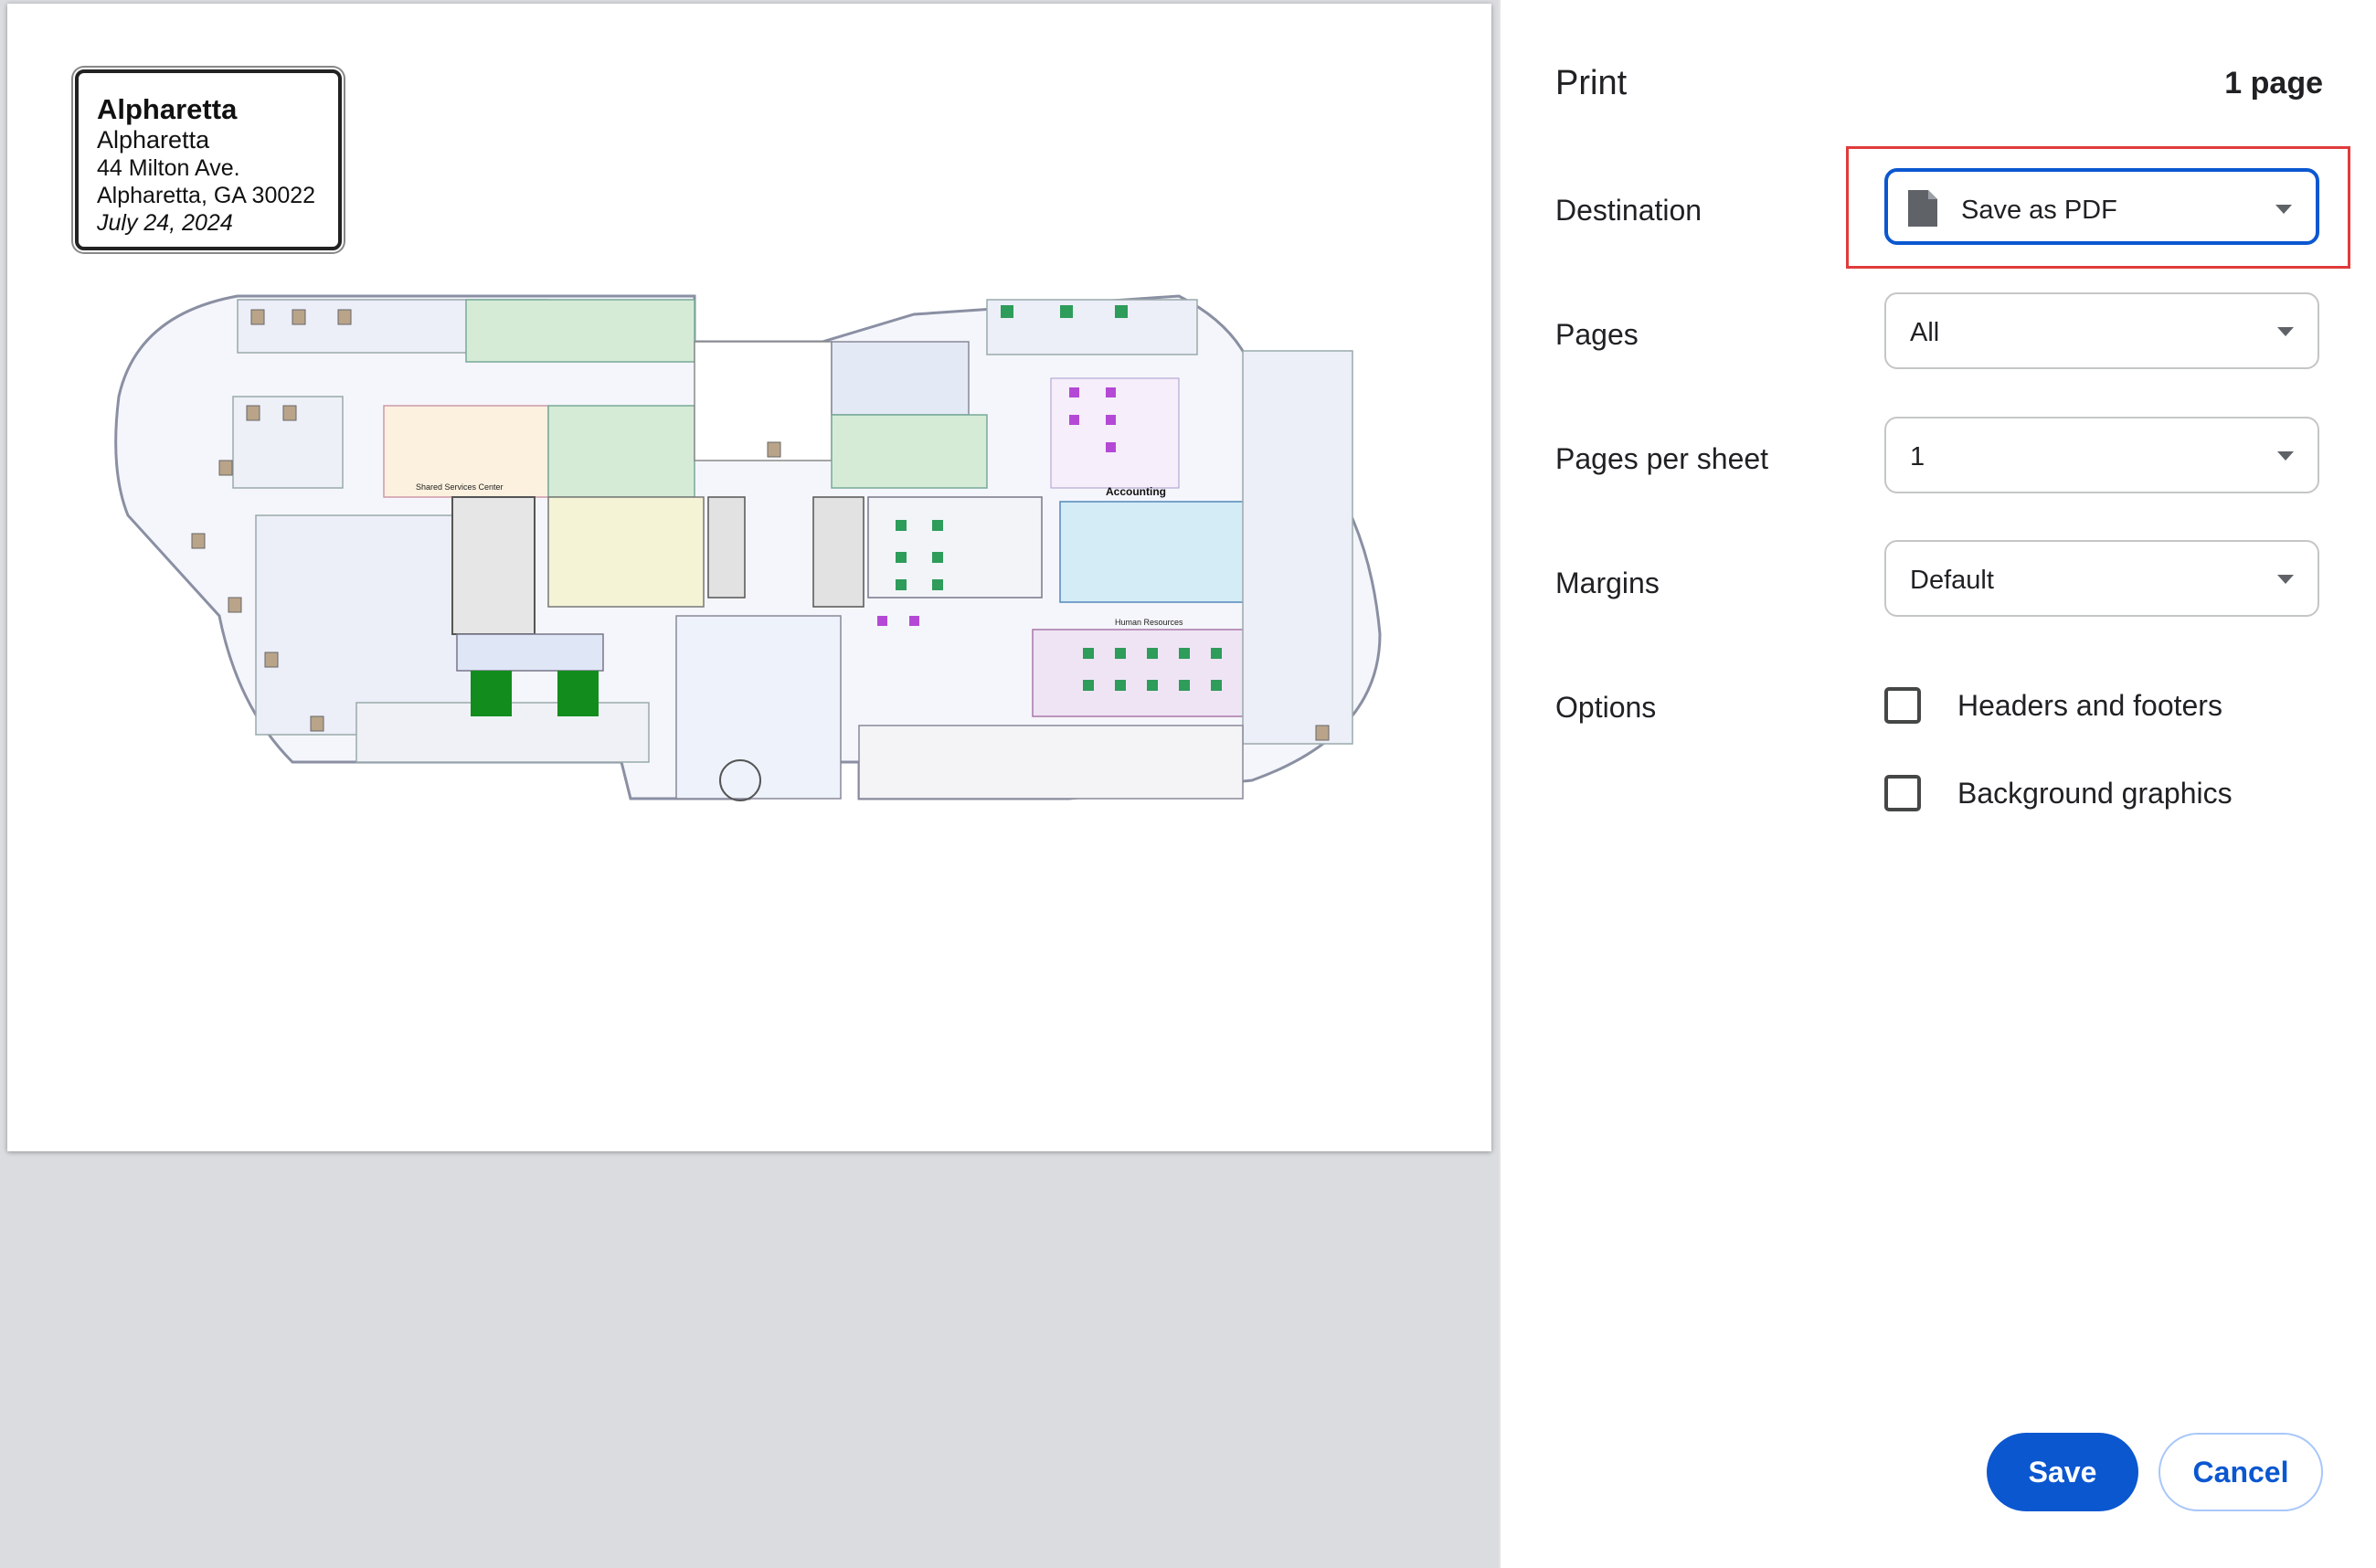 This screenshot has height=1568, width=2376. What do you see at coordinates (838, 552) in the screenshot?
I see `elevators-right` at bounding box center [838, 552].